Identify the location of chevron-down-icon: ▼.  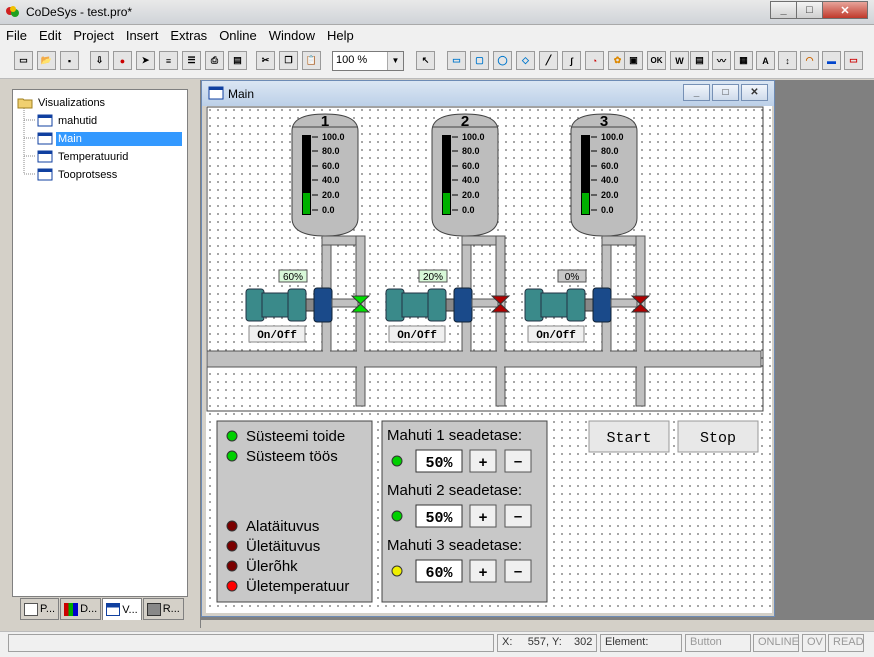
(395, 61).